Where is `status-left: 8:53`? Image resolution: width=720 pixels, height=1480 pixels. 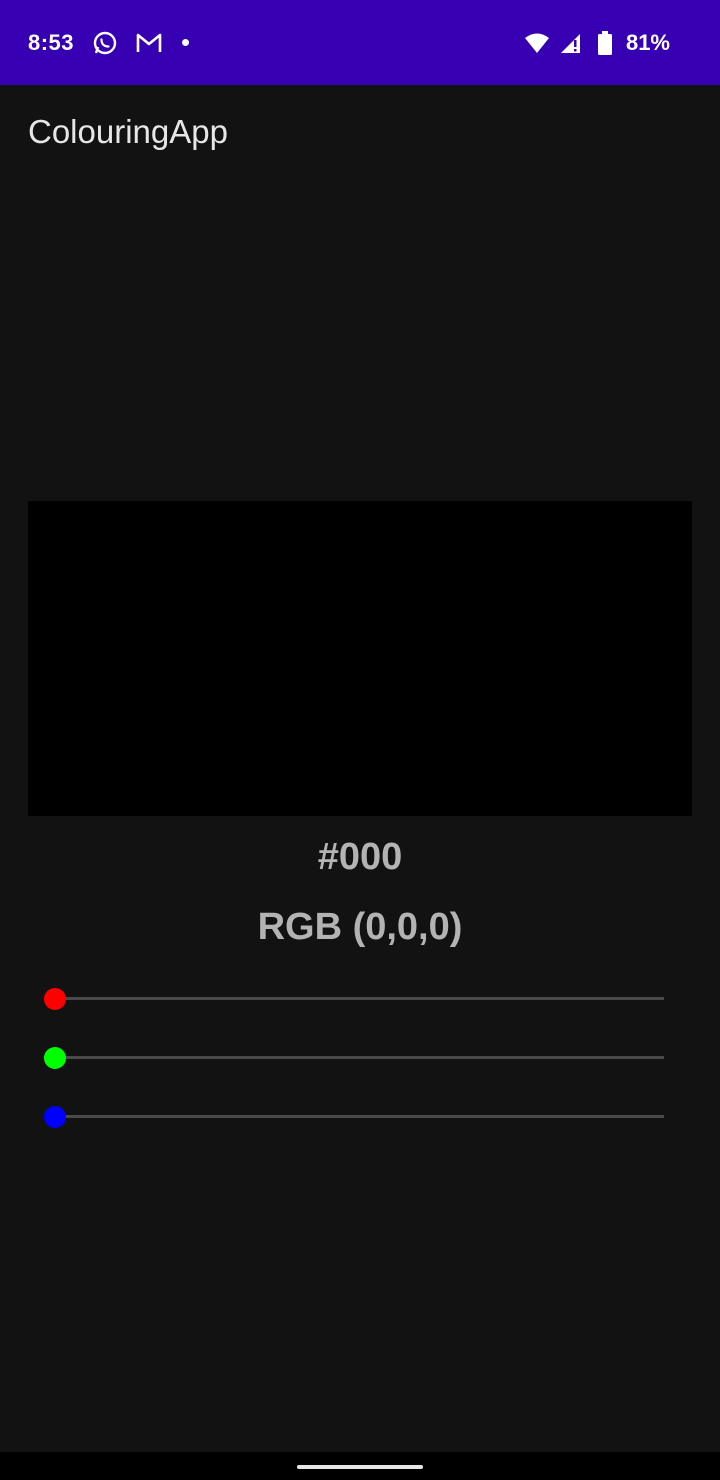
status-left: 8:53 is located at coordinates (109, 42).